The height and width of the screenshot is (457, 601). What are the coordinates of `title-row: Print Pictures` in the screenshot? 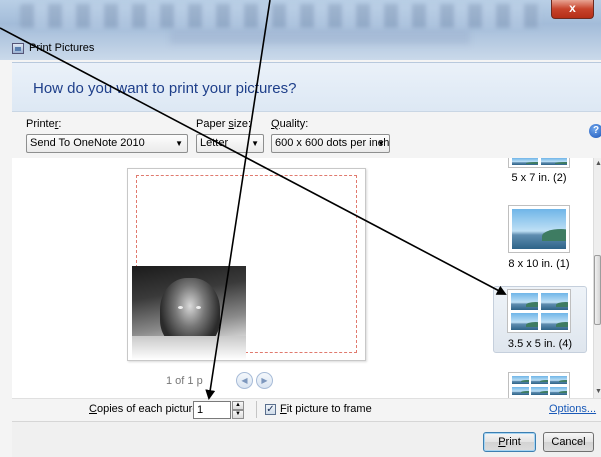 It's located at (53, 48).